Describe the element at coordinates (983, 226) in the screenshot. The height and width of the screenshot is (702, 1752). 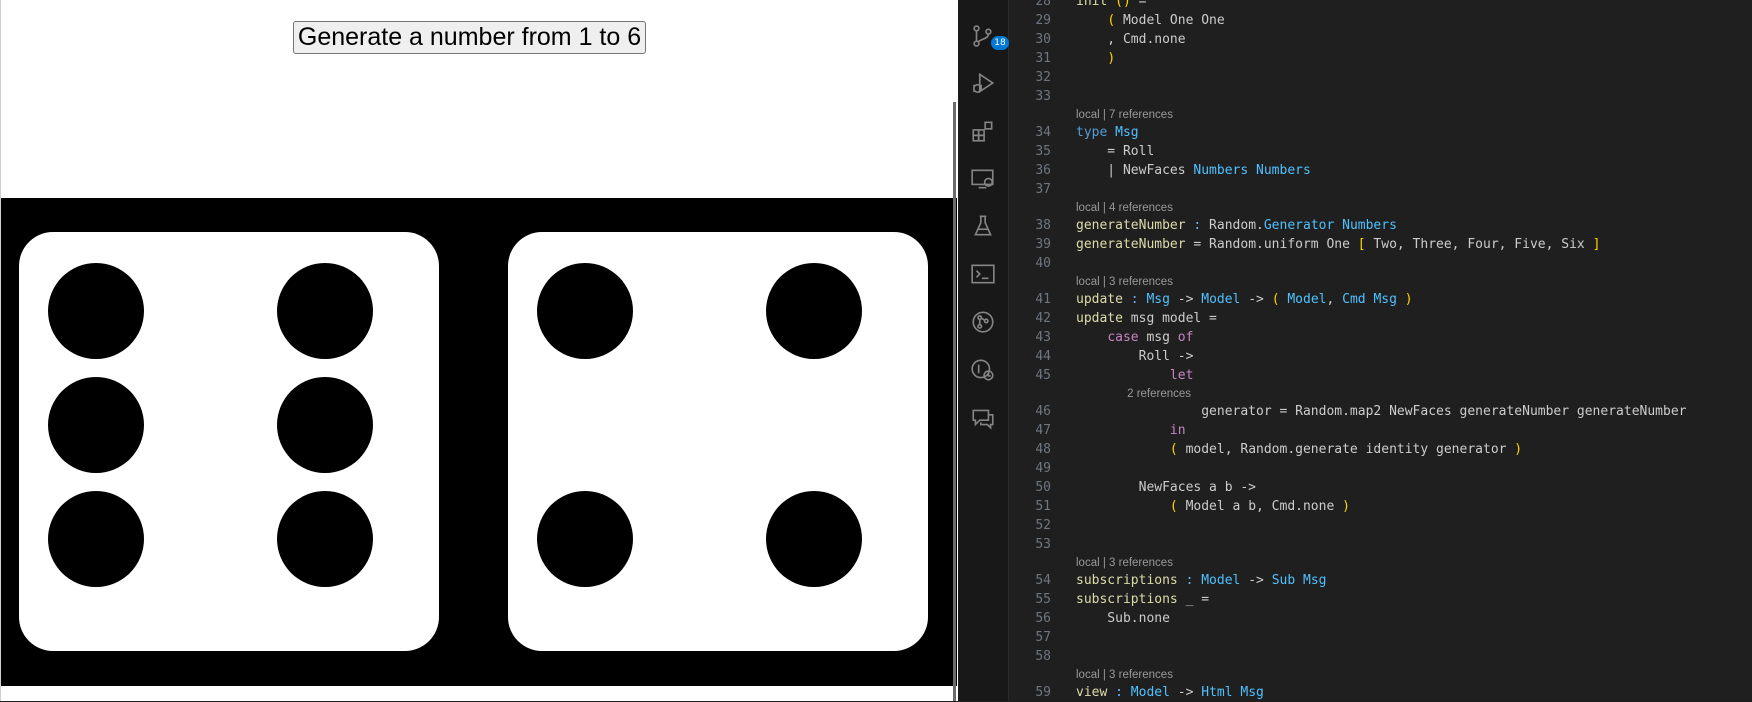
I see `testing-icon` at that location.